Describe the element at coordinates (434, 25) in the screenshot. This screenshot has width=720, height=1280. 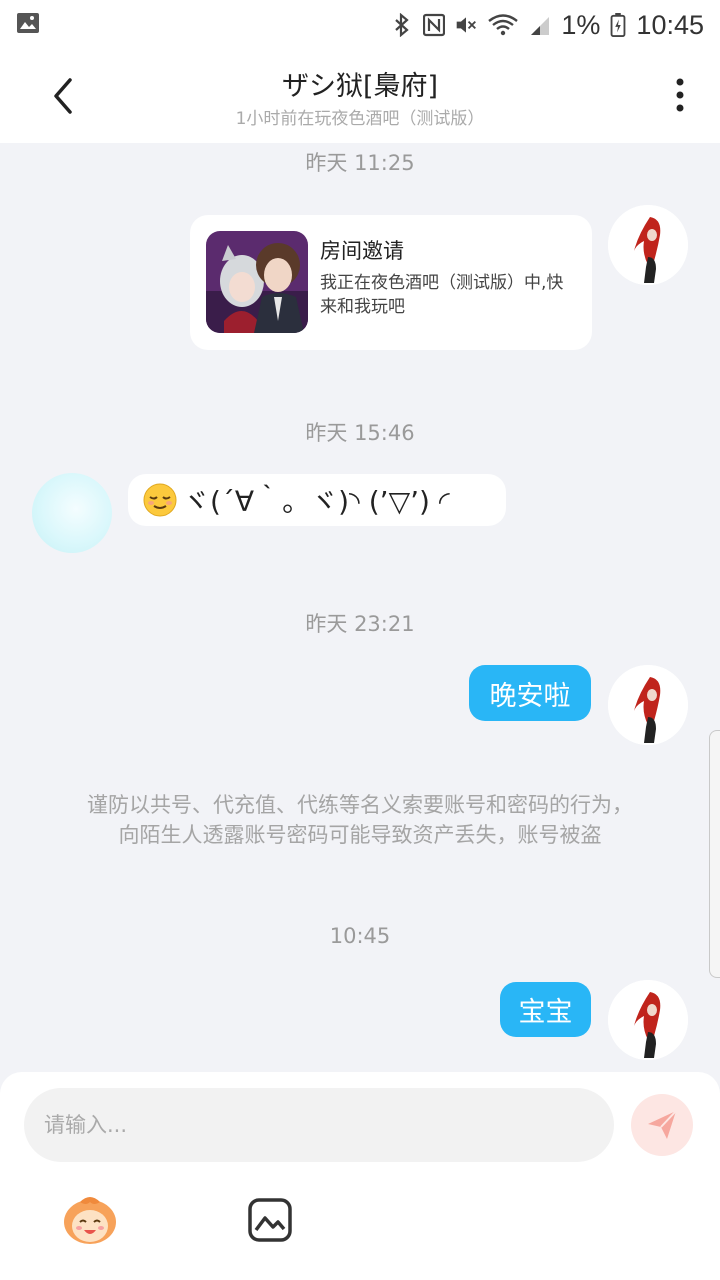
I see `nfc-icon` at that location.